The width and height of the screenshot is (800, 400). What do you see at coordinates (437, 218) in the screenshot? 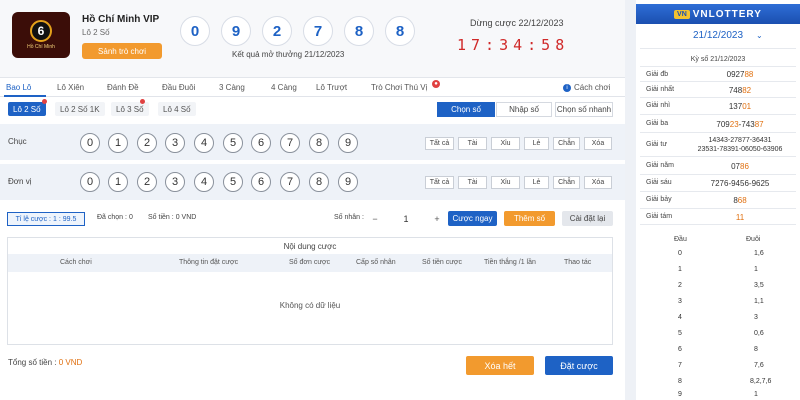
I see `increase-button: +` at bounding box center [437, 218].